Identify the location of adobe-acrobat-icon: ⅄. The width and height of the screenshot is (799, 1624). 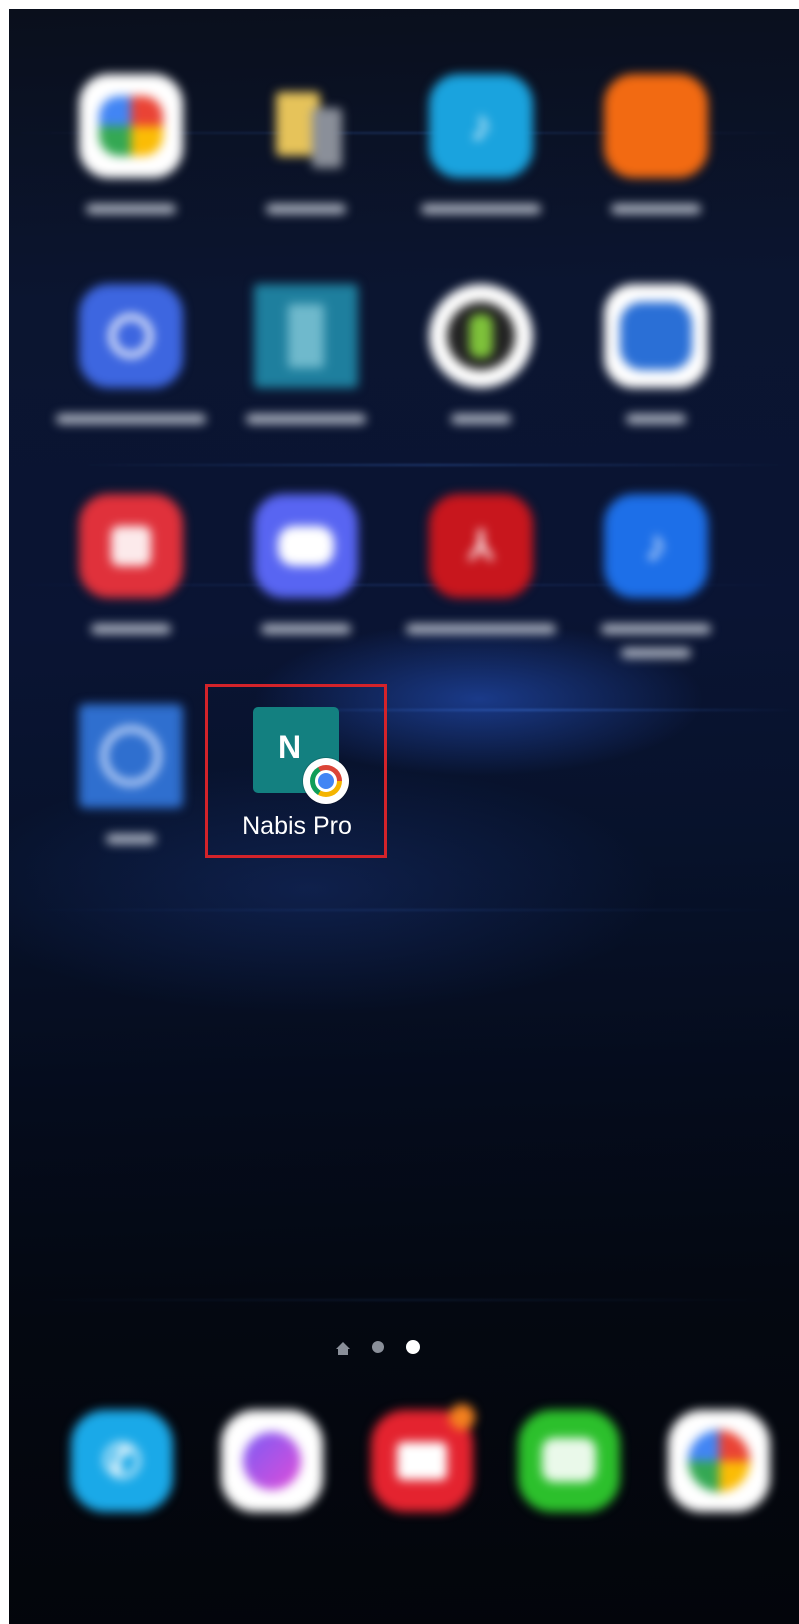
(481, 546).